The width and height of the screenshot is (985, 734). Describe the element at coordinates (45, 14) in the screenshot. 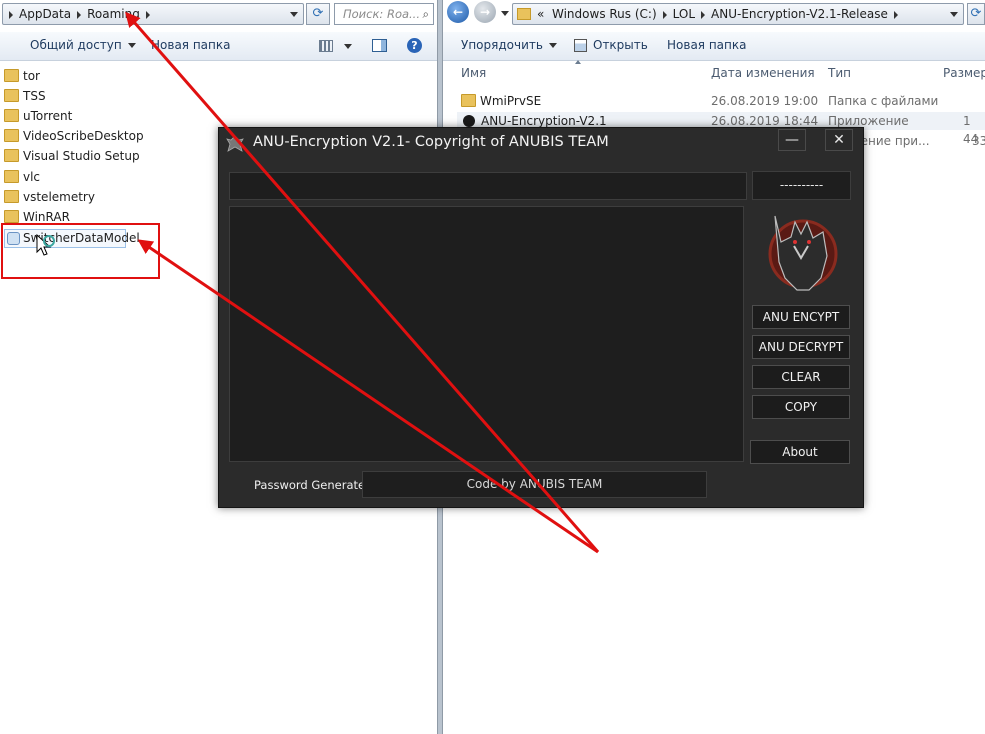

I see `breadcrumb-appdata: AppData` at that location.